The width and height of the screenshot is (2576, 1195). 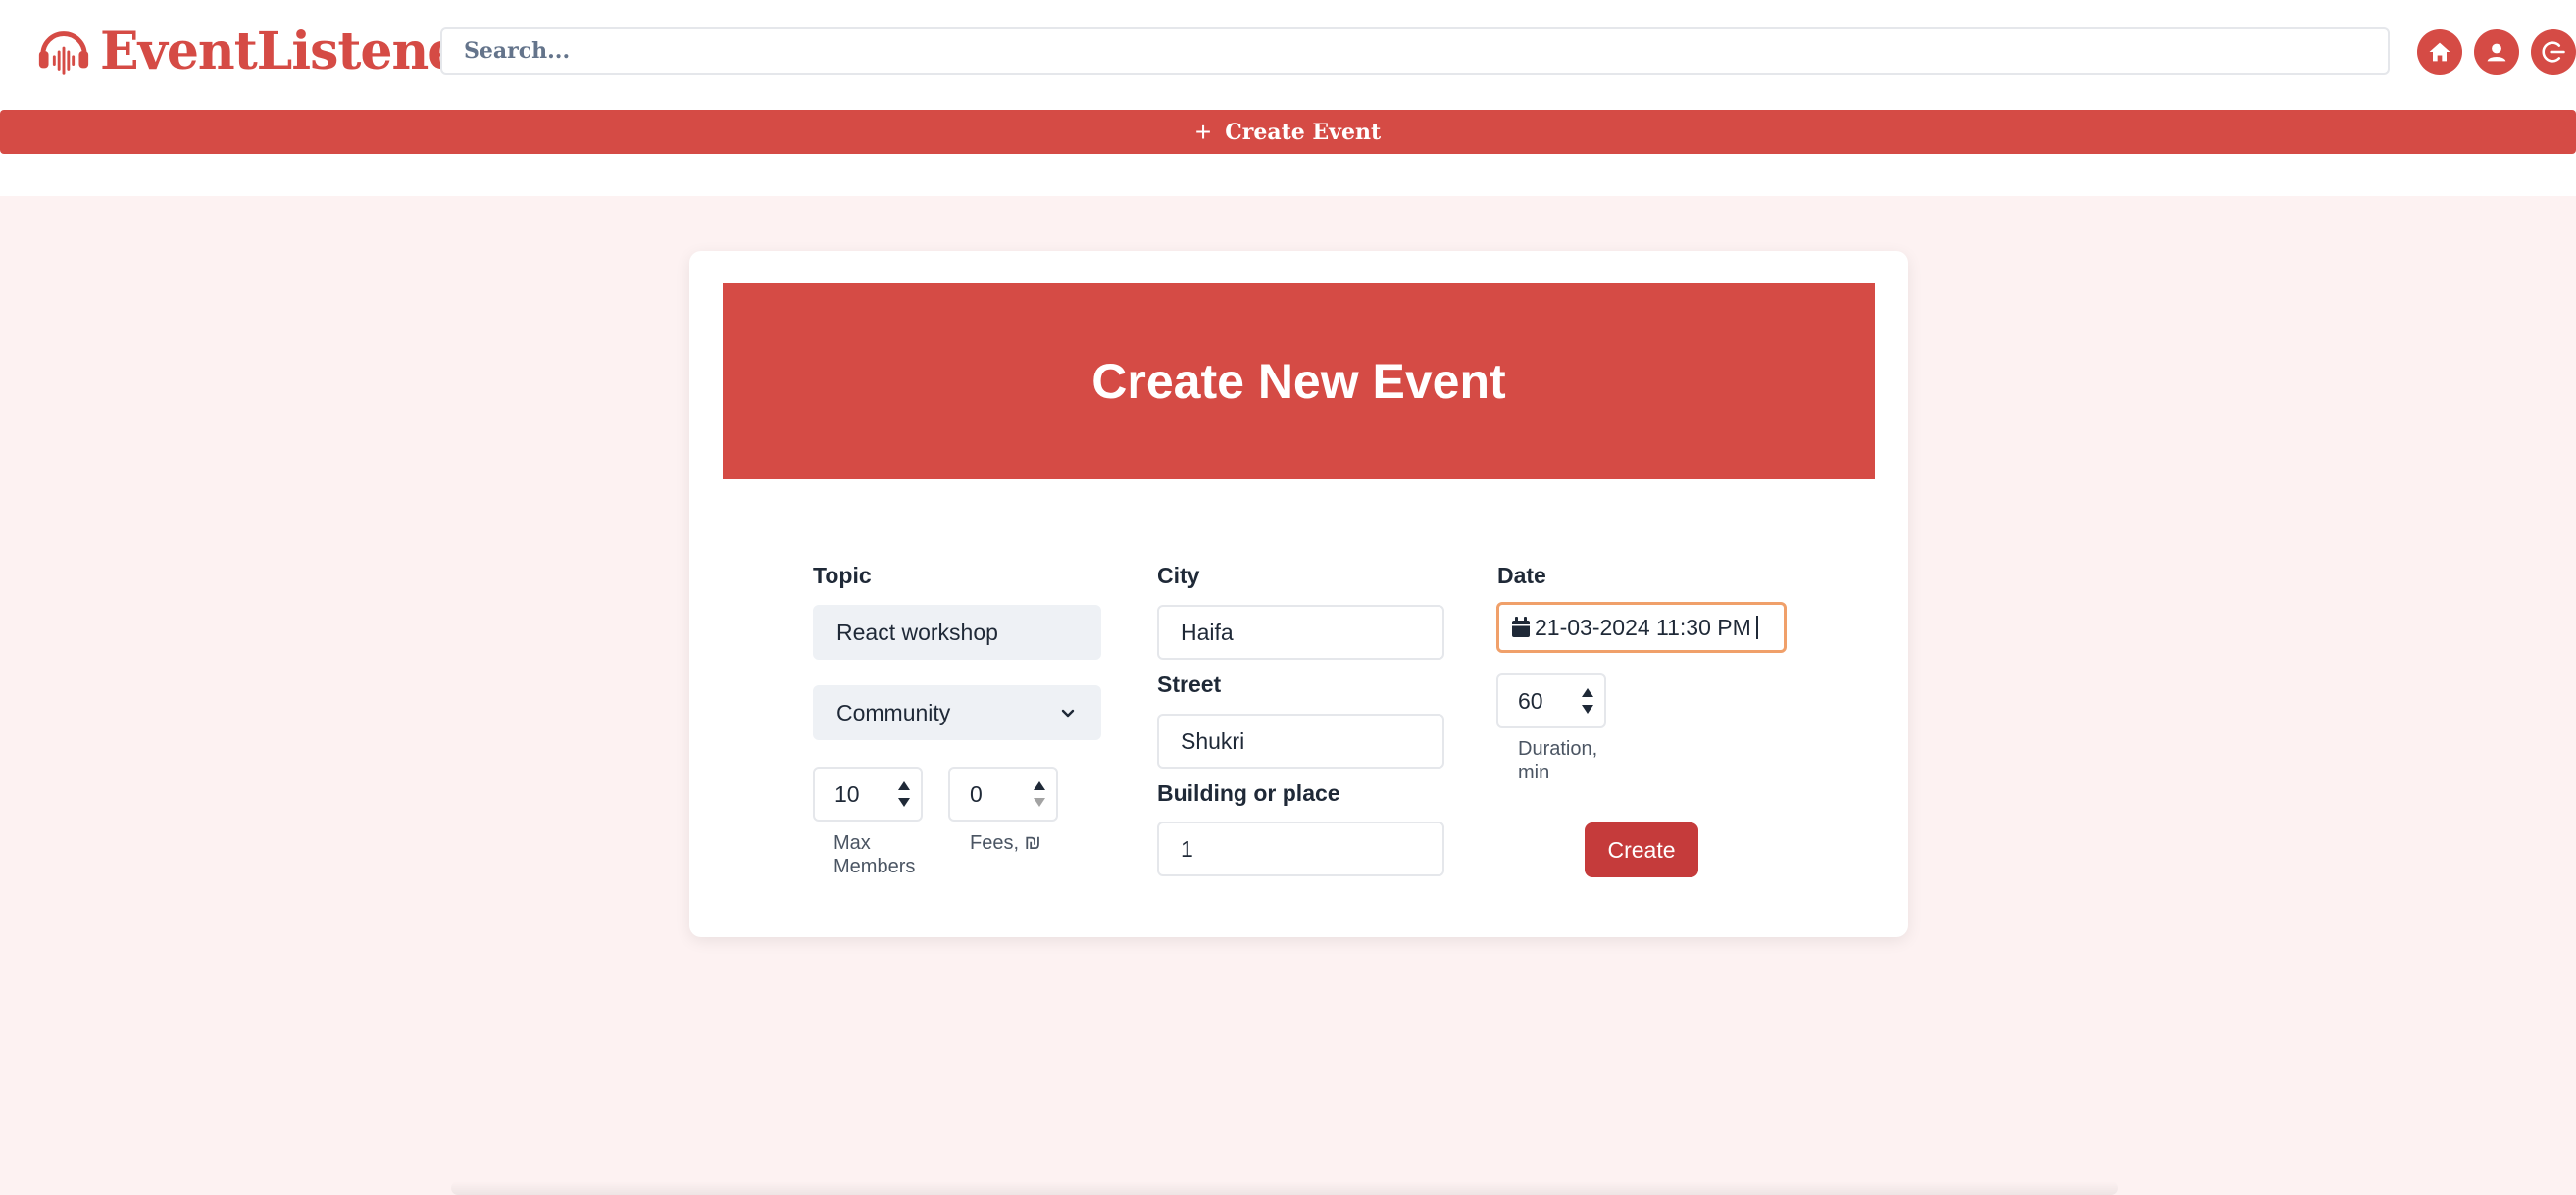 I want to click on max-members-label: Max Members, so click(x=874, y=854).